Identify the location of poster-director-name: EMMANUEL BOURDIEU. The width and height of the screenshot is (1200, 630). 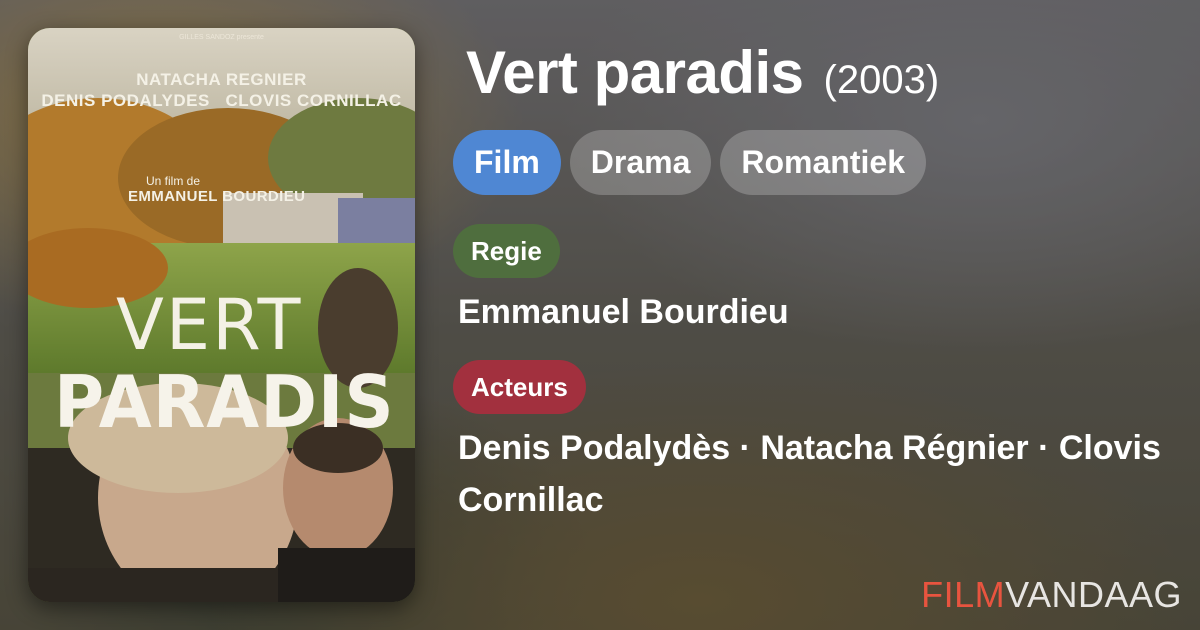
(217, 196).